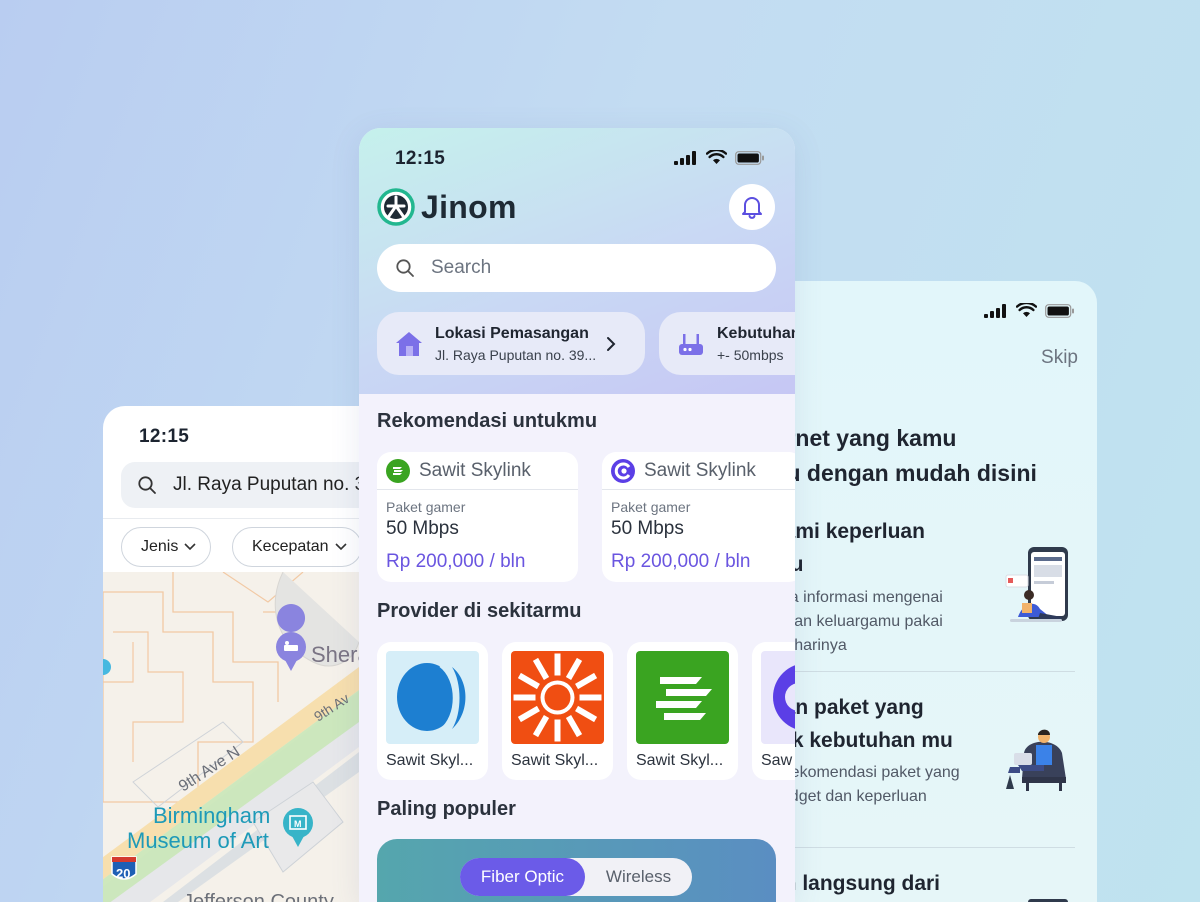 The image size is (1200, 902). Describe the element at coordinates (1036, 584) in the screenshot. I see `phone-user-illustration` at that location.